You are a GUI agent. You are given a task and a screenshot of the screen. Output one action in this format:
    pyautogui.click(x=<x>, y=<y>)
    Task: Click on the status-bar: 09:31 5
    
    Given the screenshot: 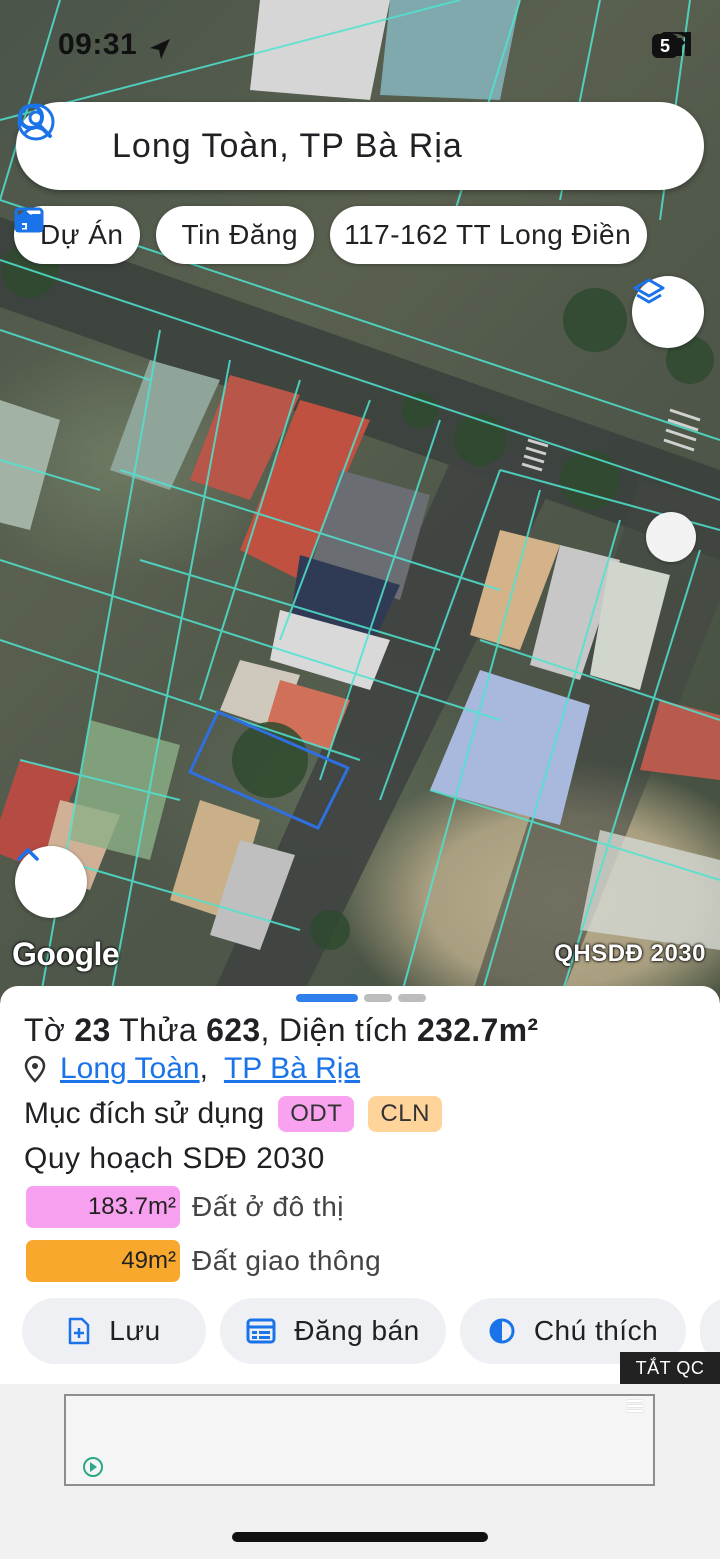 What is the action you would take?
    pyautogui.click(x=360, y=47)
    